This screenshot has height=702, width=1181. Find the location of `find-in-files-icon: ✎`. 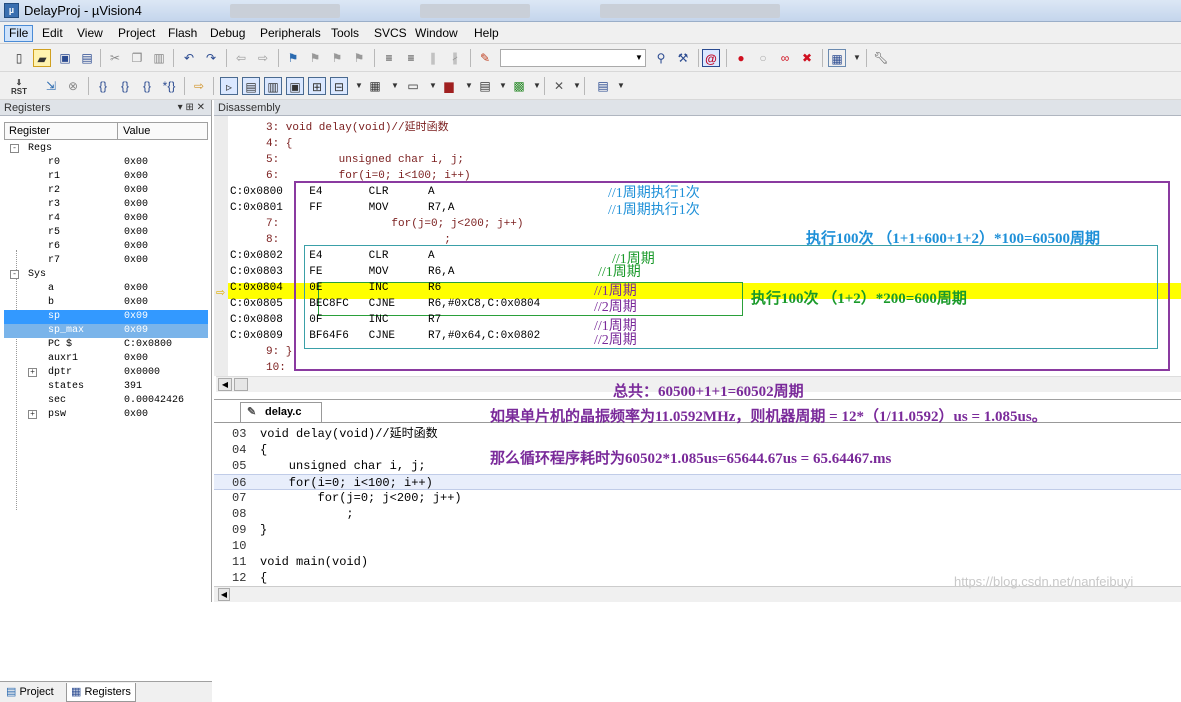

find-in-files-icon: ✎ is located at coordinates (485, 58).